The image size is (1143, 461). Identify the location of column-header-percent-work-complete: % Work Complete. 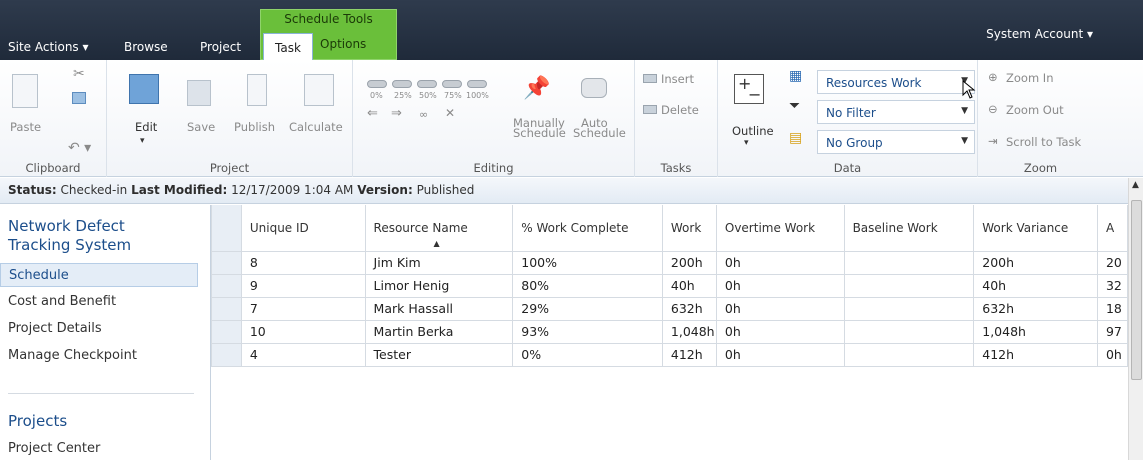
(587, 228).